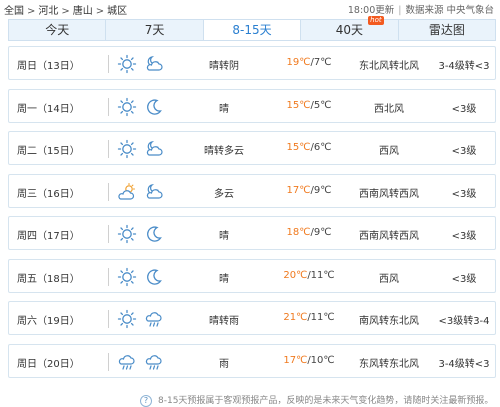 This screenshot has height=407, width=500. I want to click on temp-low: /5℃, so click(321, 105).